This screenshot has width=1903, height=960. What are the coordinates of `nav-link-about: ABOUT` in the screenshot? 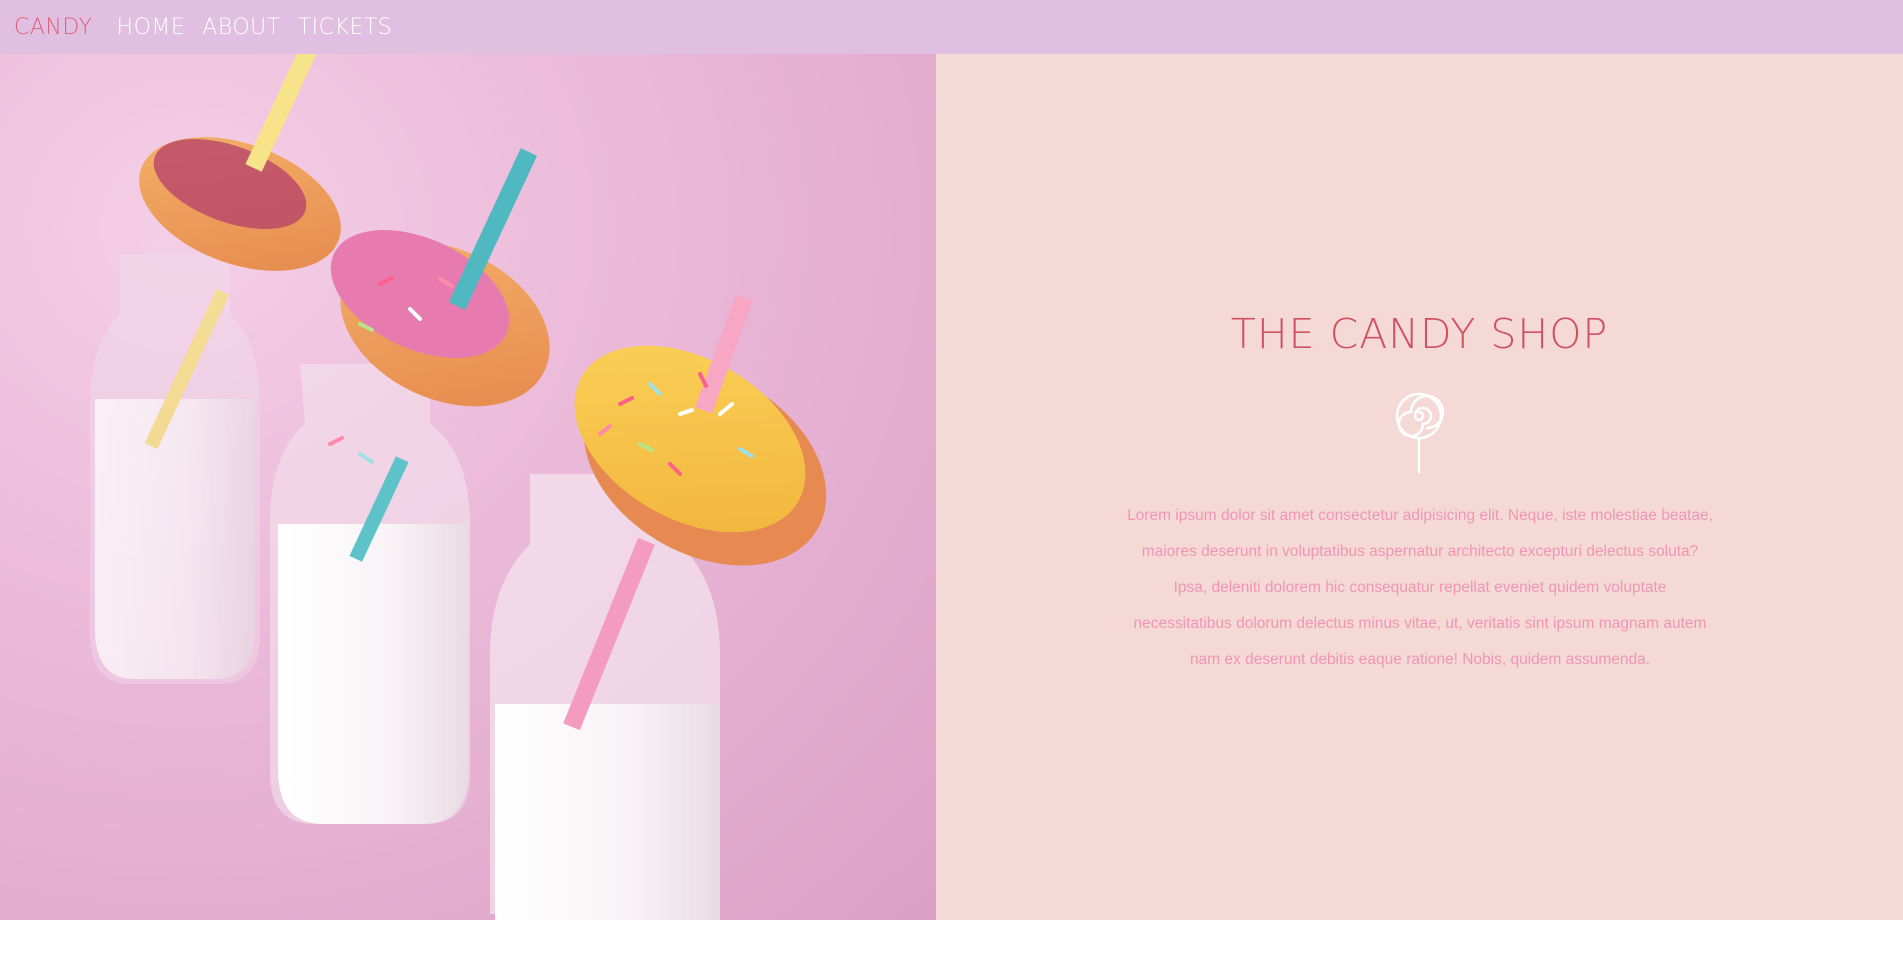 It's located at (241, 27).